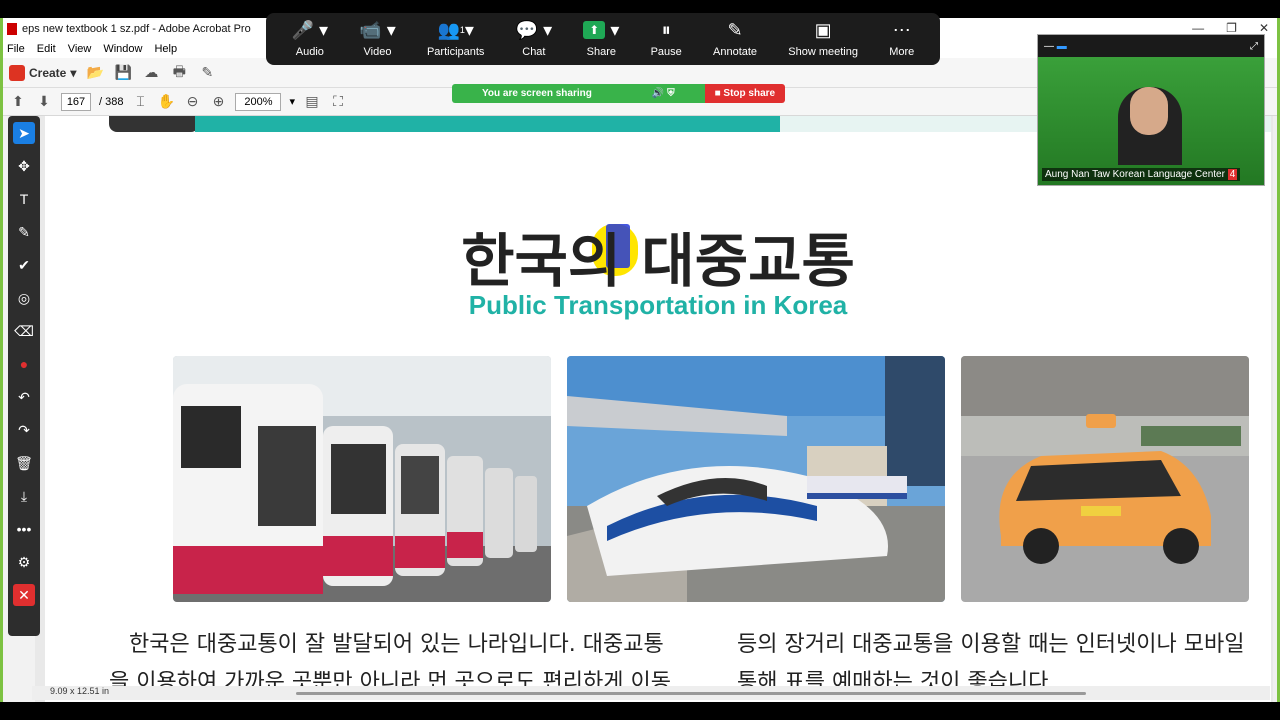 Image resolution: width=1280 pixels, height=720 pixels. I want to click on show-meeting-label: Show meeting, so click(823, 52).